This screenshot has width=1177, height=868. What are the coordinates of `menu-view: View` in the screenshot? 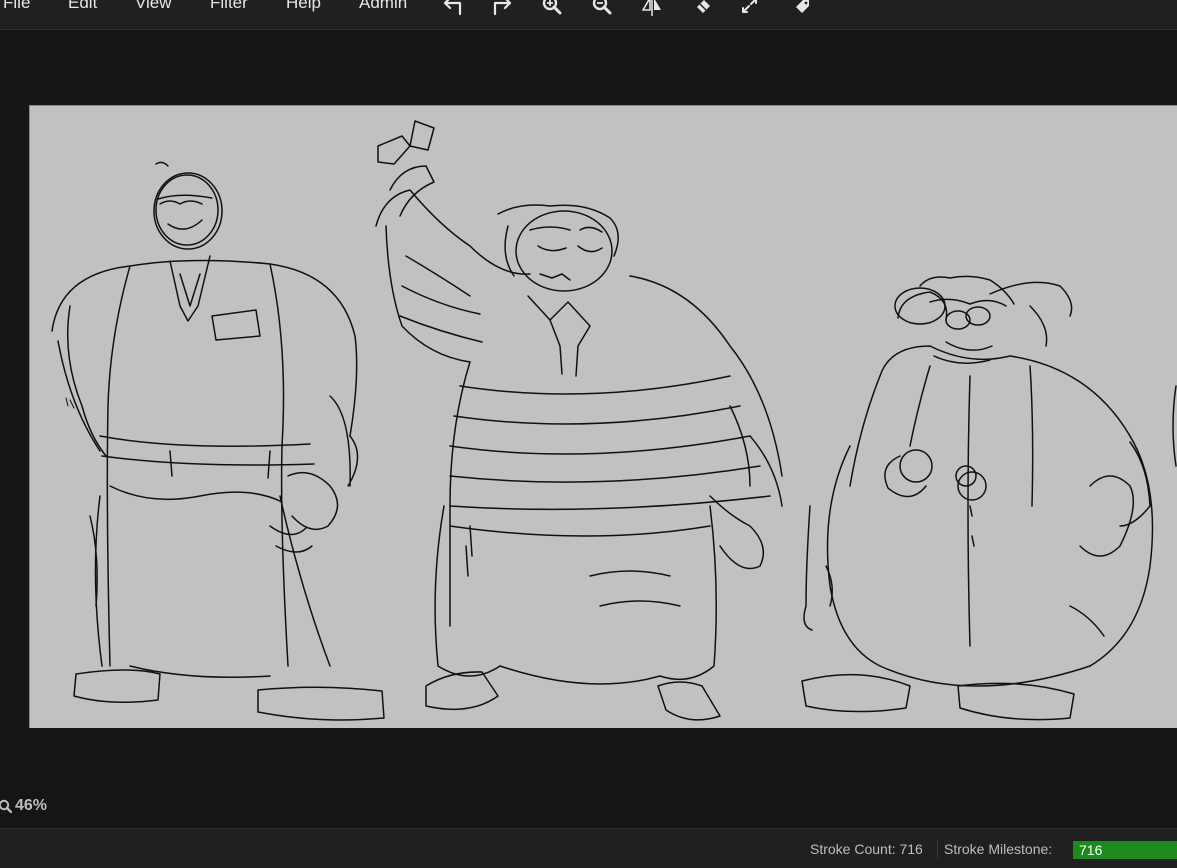 It's located at (153, 6).